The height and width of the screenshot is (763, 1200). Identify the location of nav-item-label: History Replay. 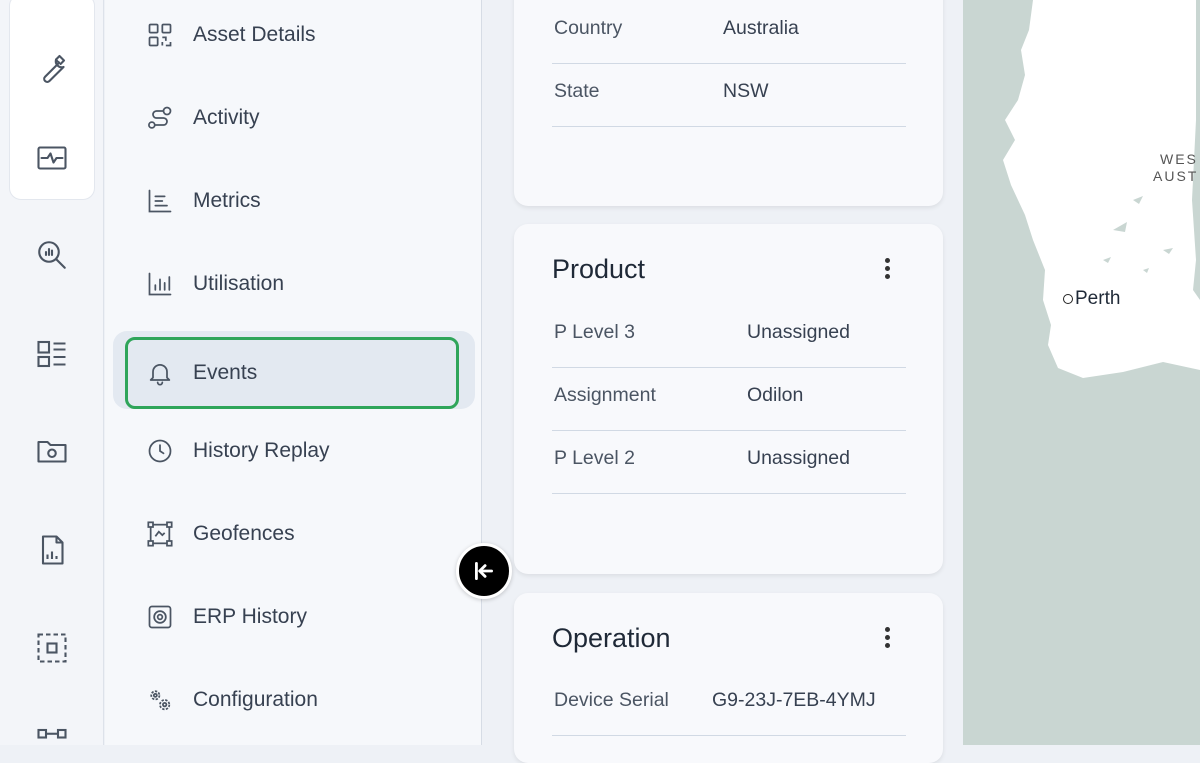
(261, 450).